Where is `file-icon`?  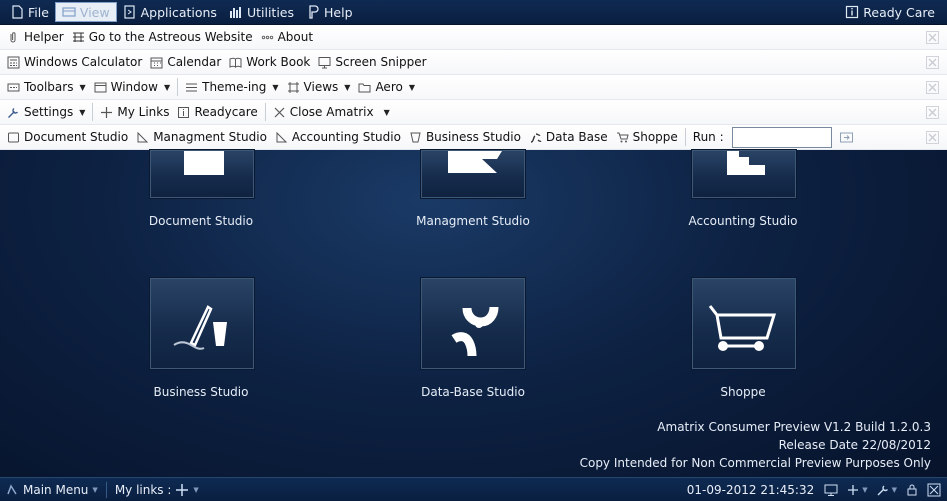 file-icon is located at coordinates (17, 12).